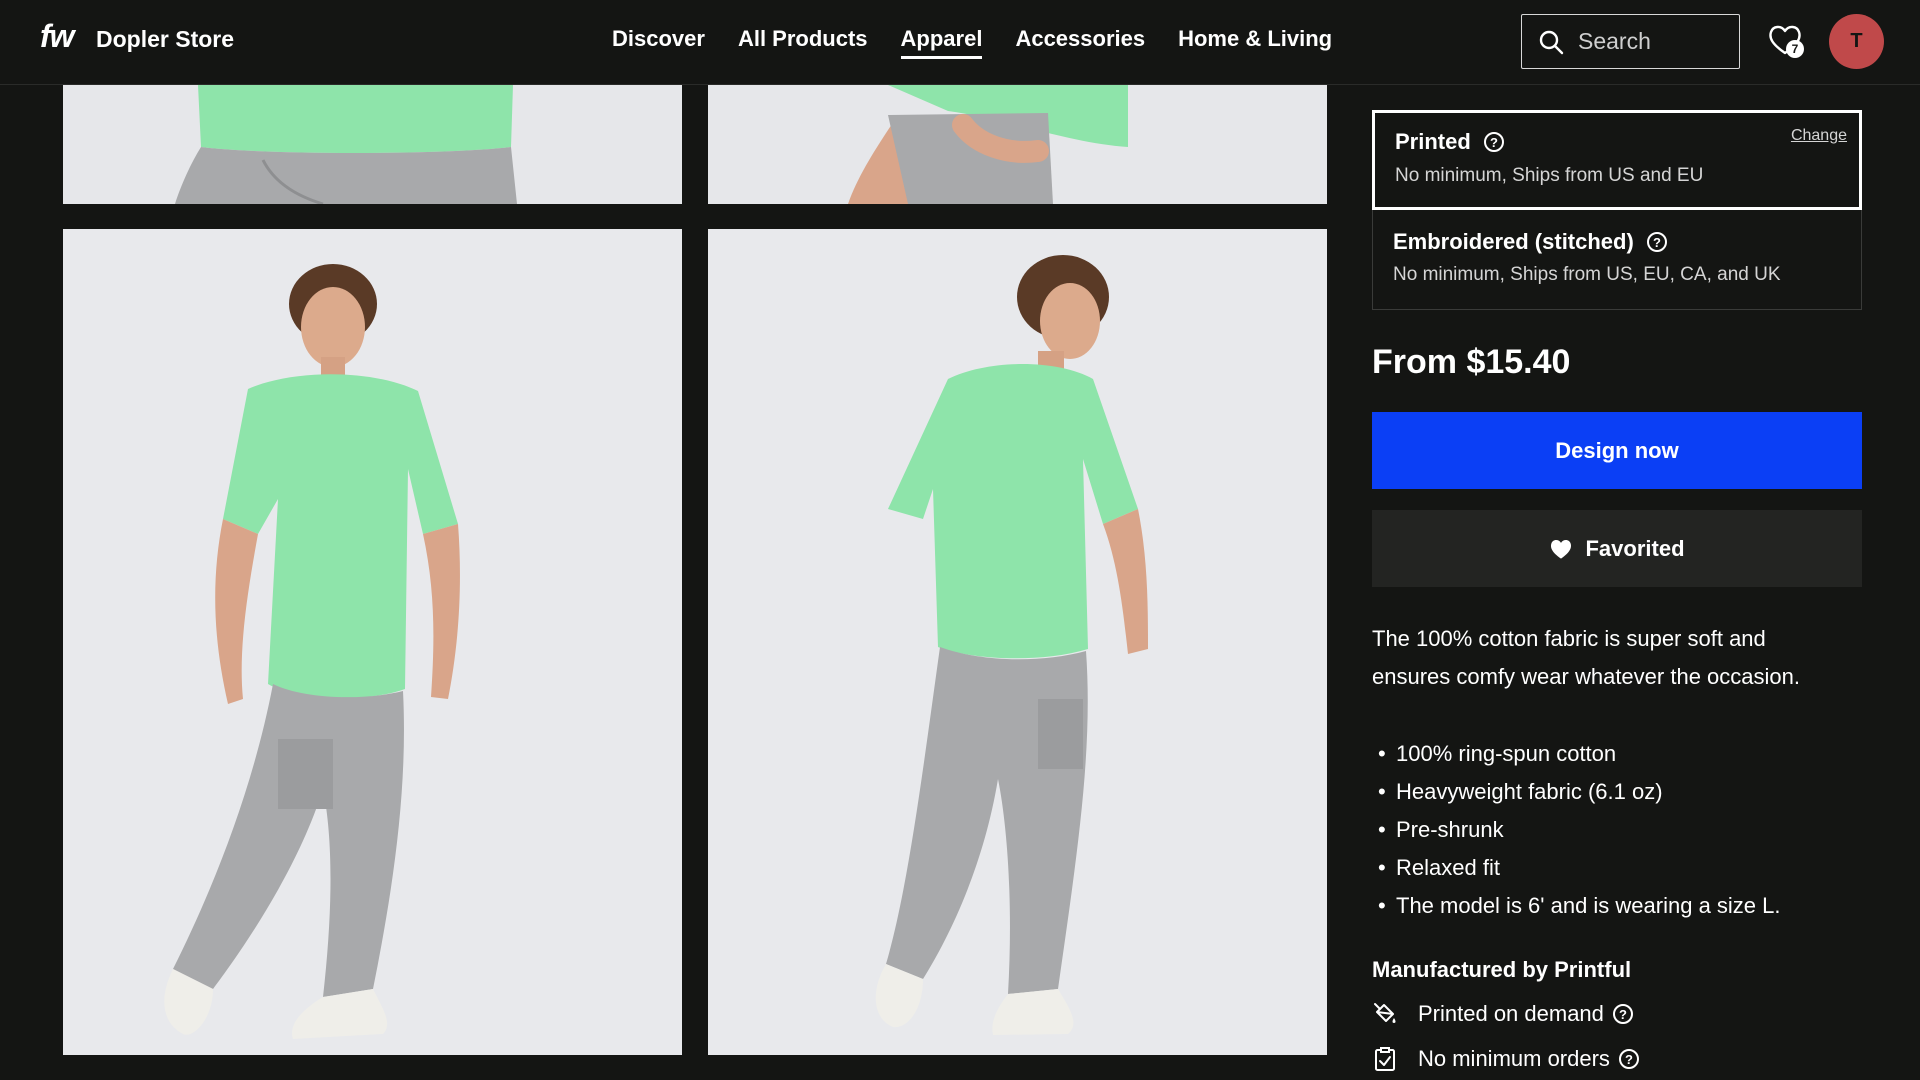 Image resolution: width=1920 pixels, height=1080 pixels. I want to click on feature-label: No minimum orders, so click(1514, 1058).